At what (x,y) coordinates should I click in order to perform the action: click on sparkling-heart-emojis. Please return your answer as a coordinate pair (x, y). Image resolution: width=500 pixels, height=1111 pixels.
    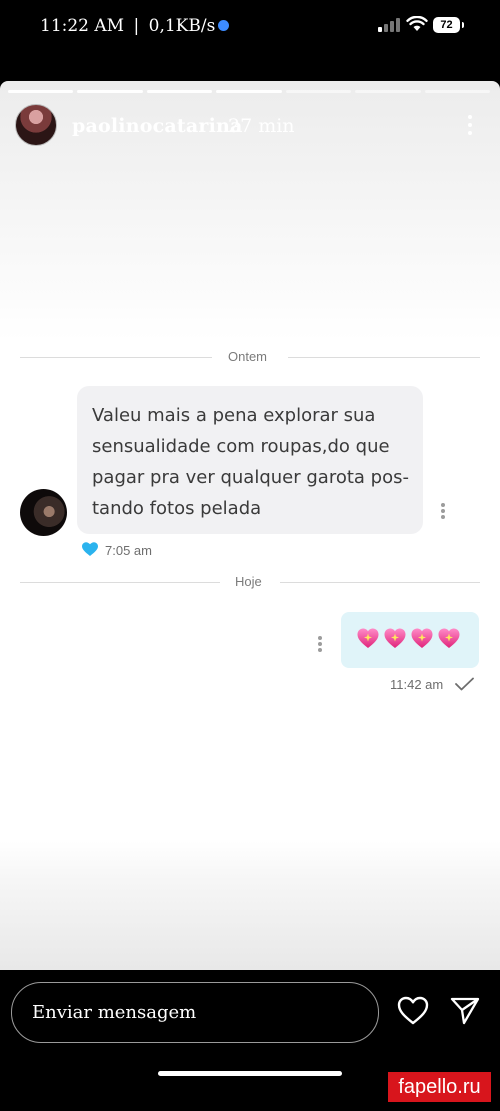
    Looking at the image, I should click on (408, 638).